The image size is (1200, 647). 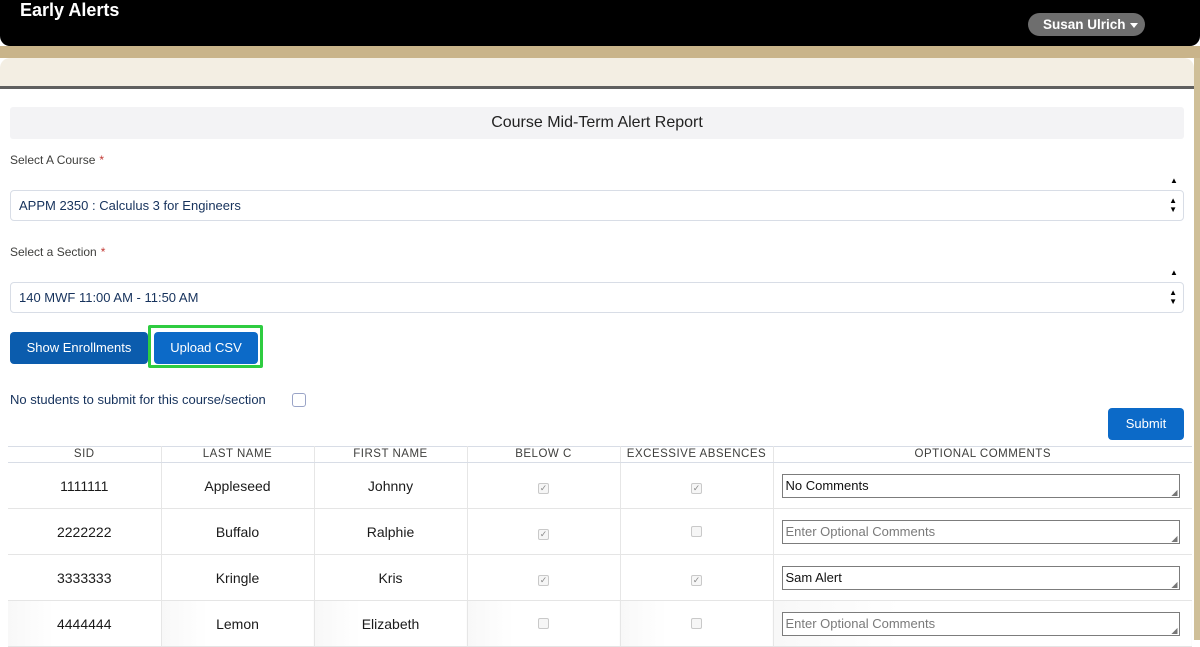 I want to click on course-label-text: Select A Course, so click(x=53, y=160).